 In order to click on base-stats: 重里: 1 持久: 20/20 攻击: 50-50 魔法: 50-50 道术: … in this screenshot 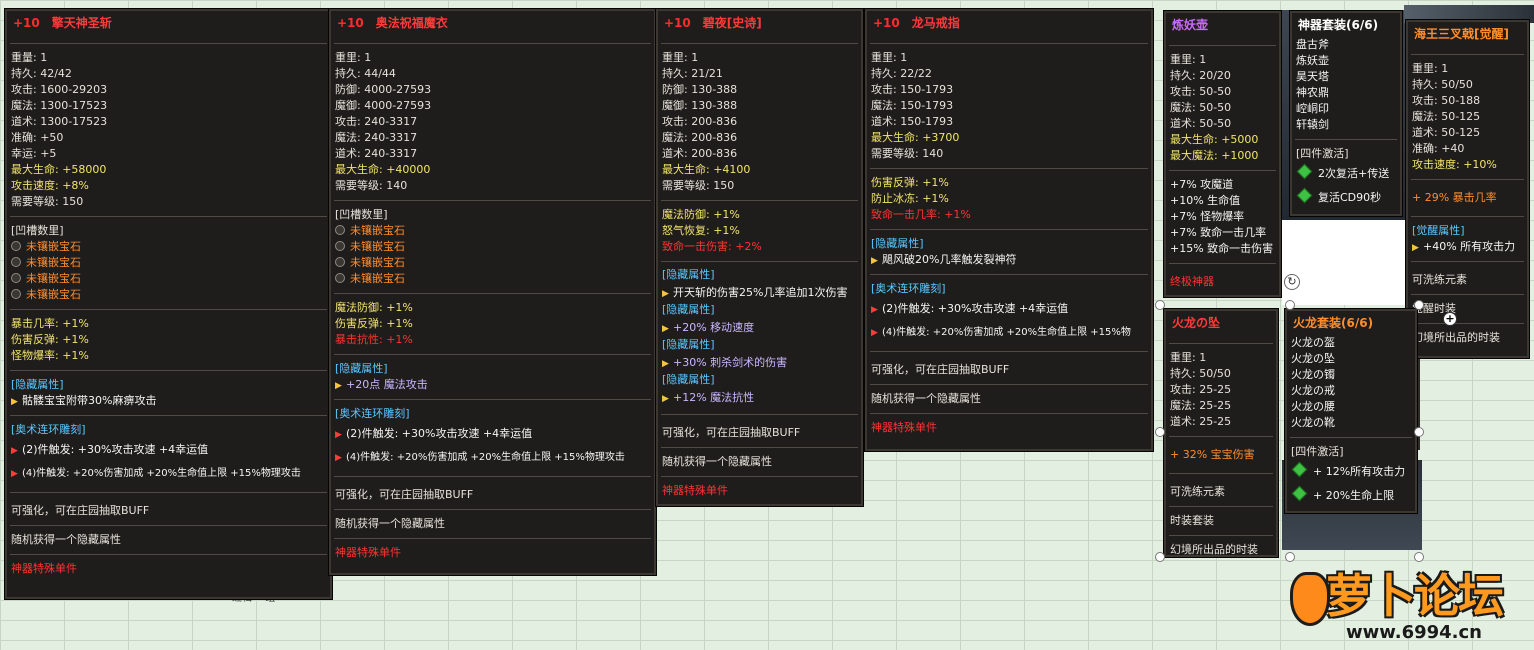, I will do `click(1222, 108)`.